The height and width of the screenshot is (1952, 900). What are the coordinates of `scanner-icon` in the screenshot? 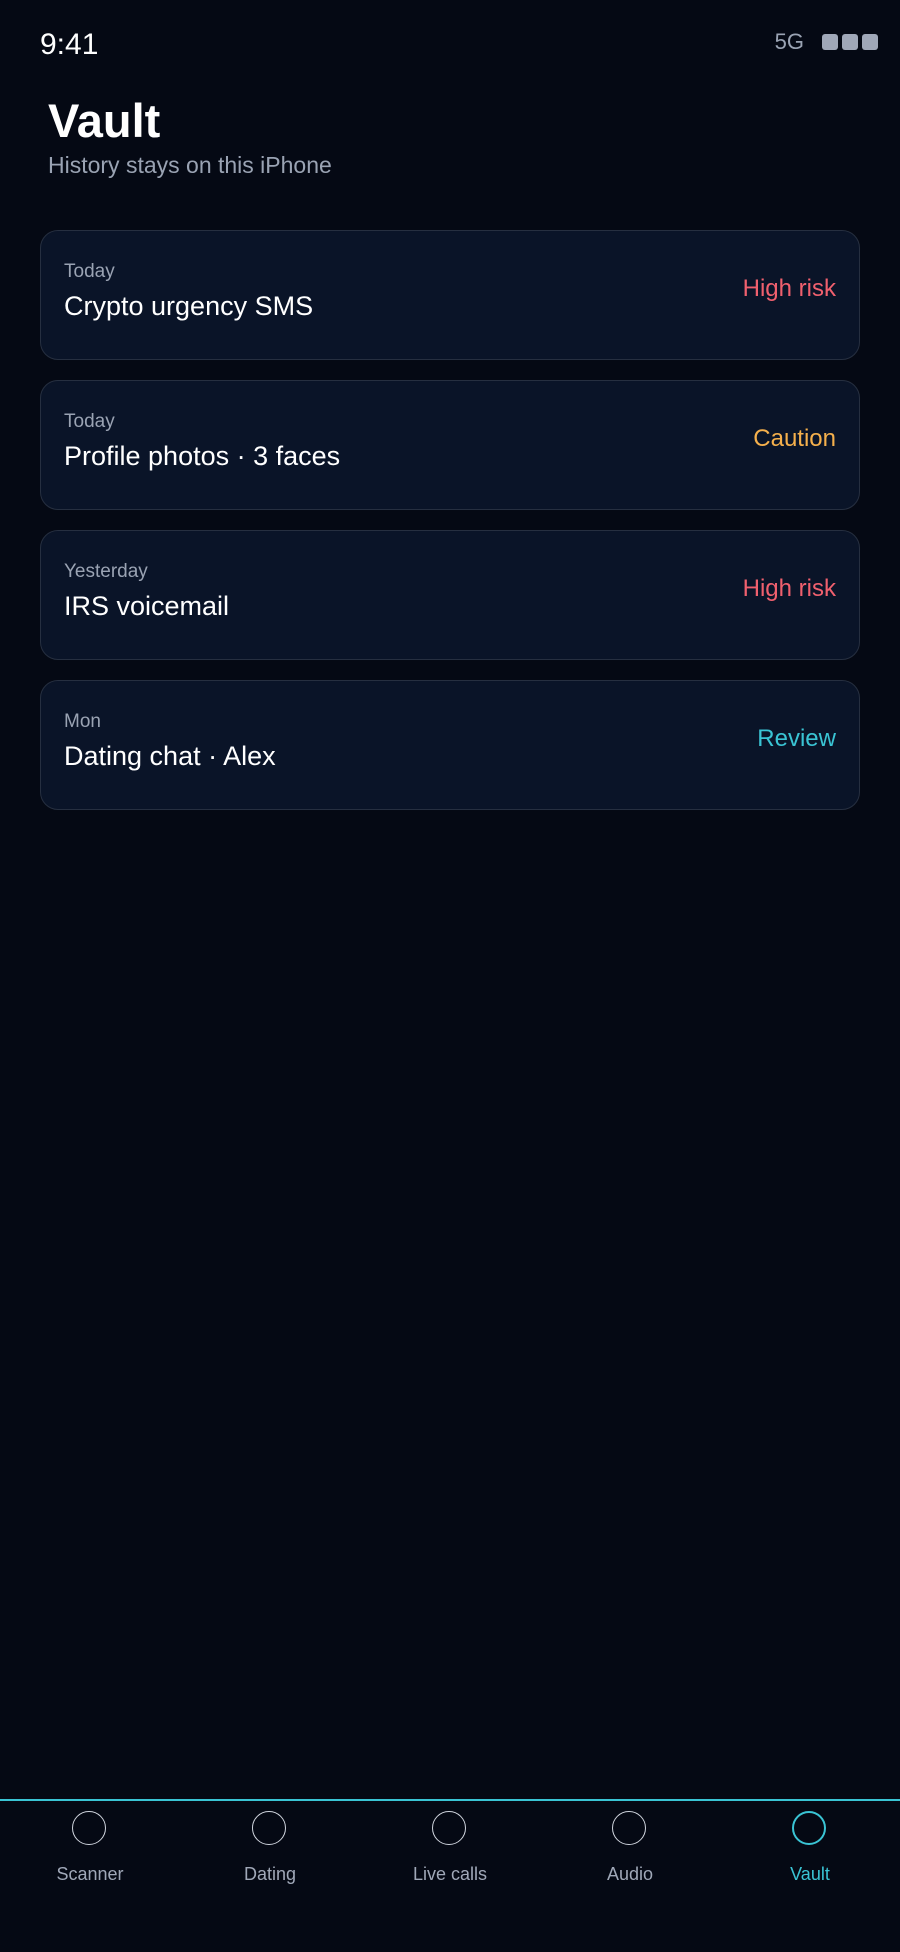 It's located at (89, 1828).